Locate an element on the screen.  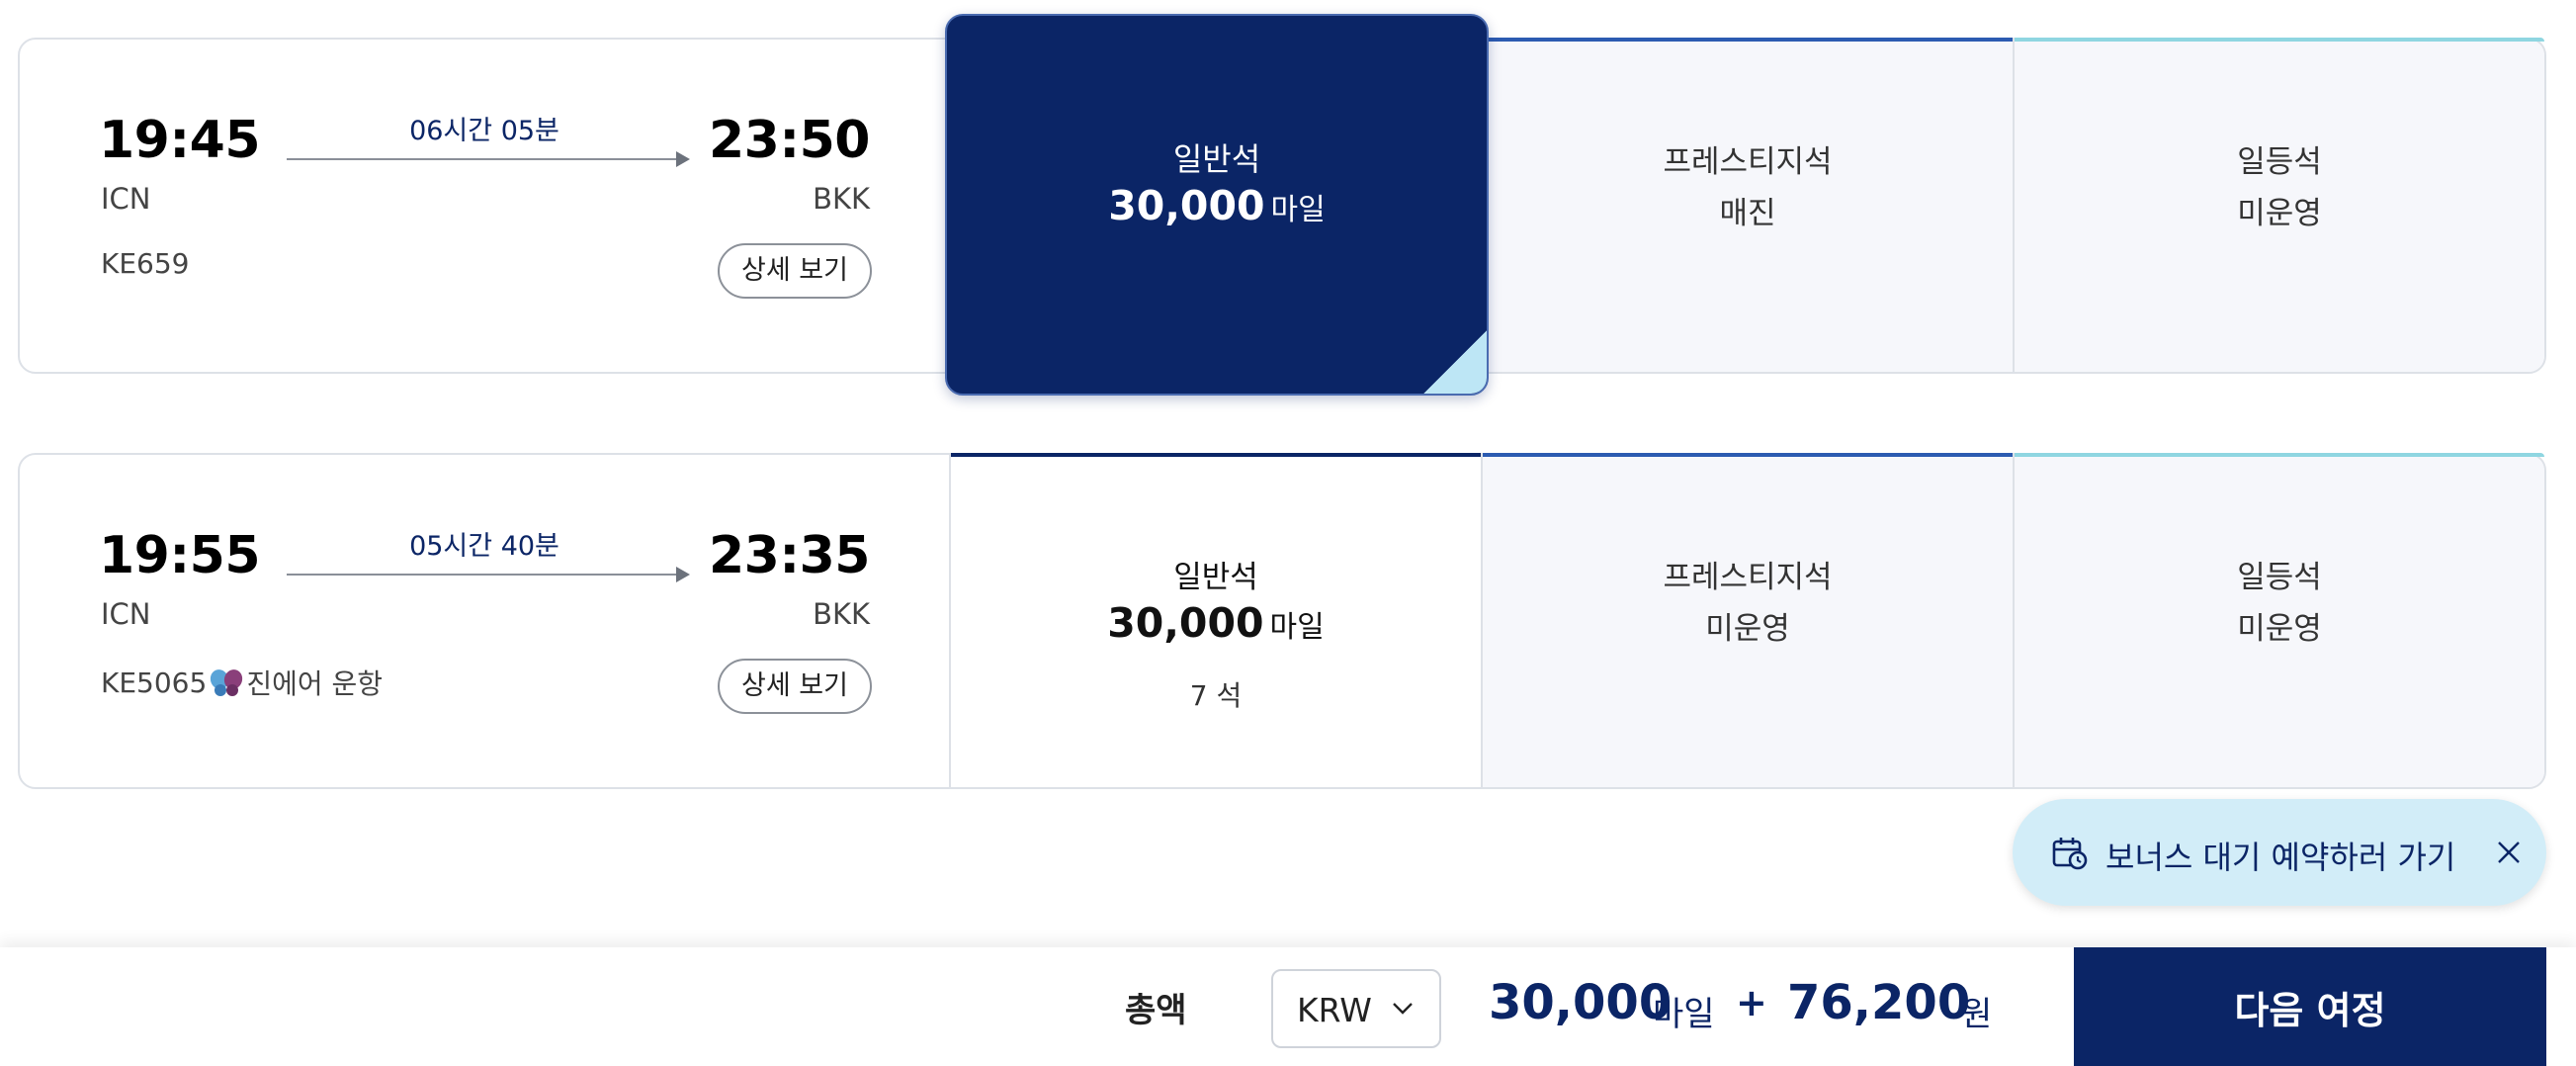
flight-duration: 05시간 40분 is located at coordinates (484, 547).